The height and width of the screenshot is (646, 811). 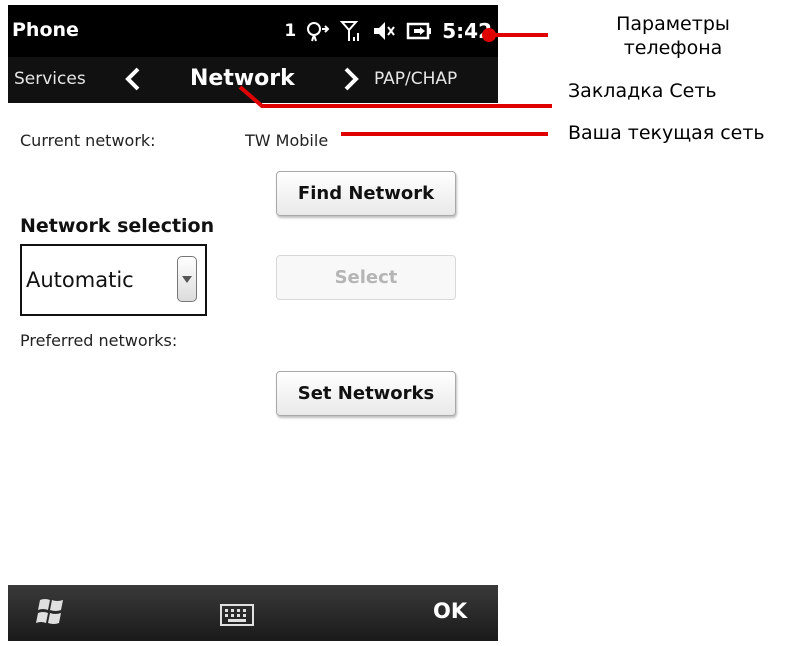 I want to click on network-tab-callout-line, so click(x=395, y=96).